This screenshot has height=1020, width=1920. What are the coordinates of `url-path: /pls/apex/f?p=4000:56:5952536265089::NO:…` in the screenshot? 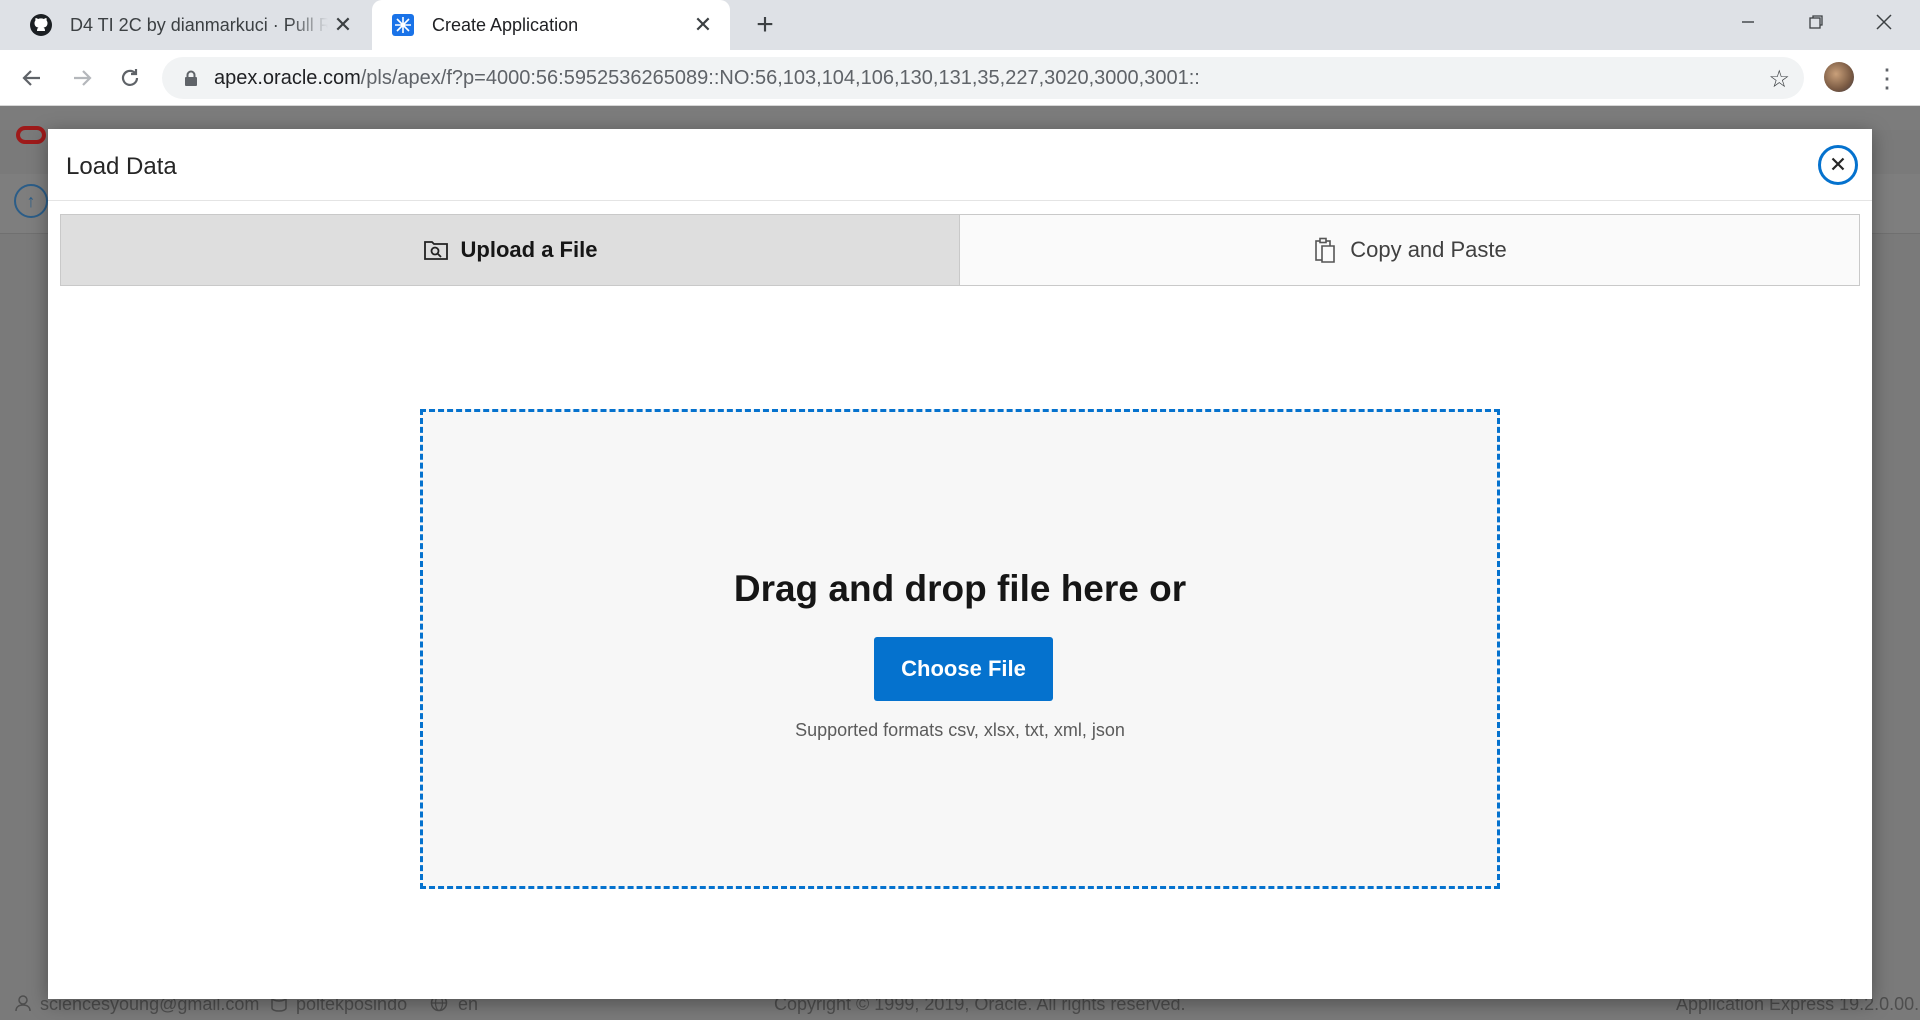 It's located at (780, 77).